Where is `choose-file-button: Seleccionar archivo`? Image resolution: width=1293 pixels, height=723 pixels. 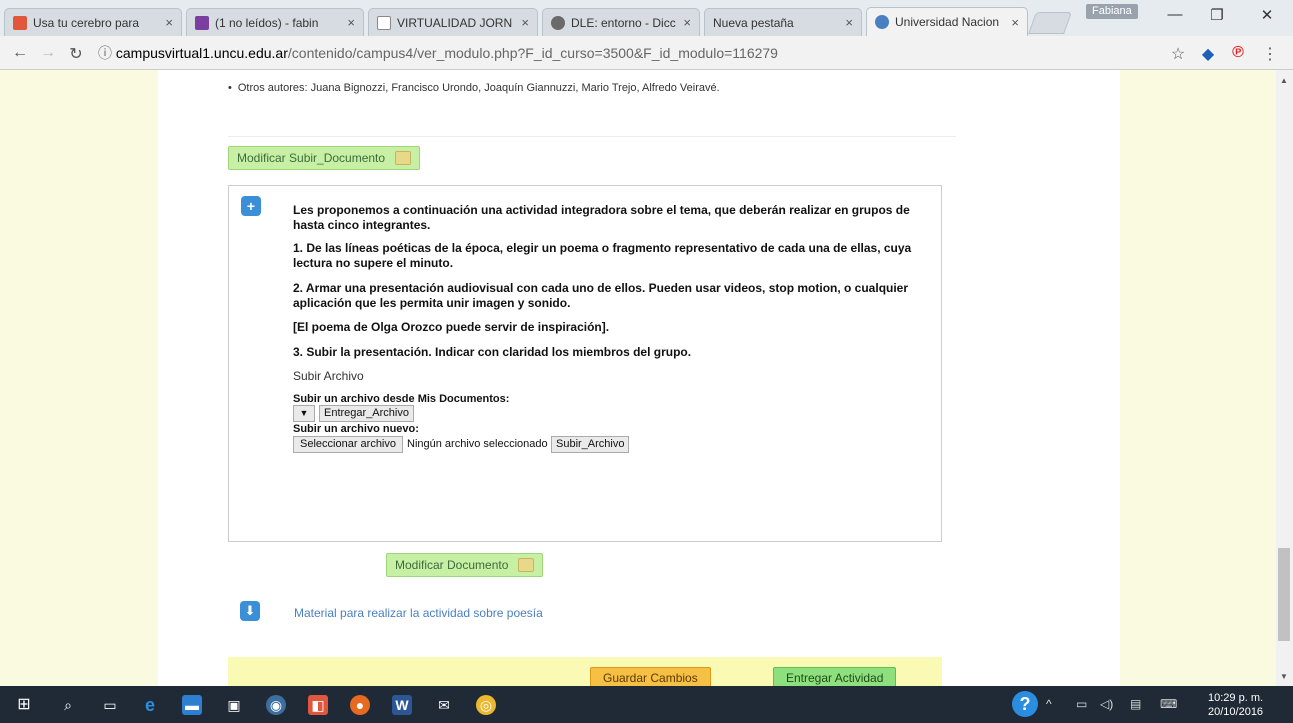 choose-file-button: Seleccionar archivo is located at coordinates (348, 444).